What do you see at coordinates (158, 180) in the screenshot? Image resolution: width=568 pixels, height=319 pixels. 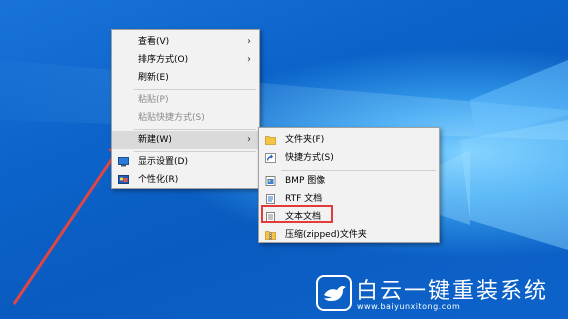 I see `menu-item-label: 个性化(R)` at bounding box center [158, 180].